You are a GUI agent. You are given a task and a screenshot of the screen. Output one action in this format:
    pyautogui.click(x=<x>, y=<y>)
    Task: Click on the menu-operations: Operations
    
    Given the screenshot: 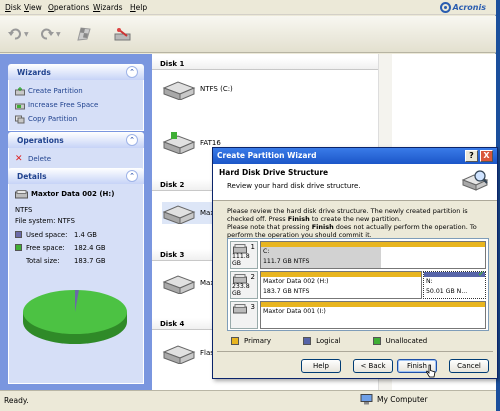 What is the action you would take?
    pyautogui.click(x=68, y=7)
    